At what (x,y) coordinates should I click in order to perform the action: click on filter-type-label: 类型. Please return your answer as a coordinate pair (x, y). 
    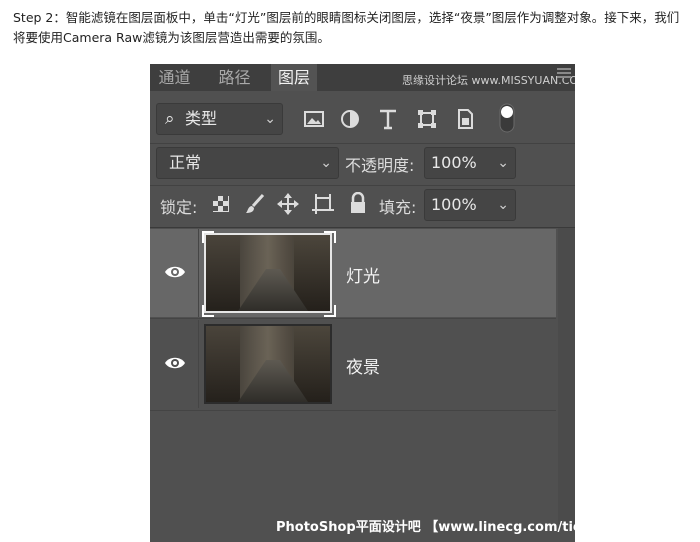
    Looking at the image, I should click on (201, 118).